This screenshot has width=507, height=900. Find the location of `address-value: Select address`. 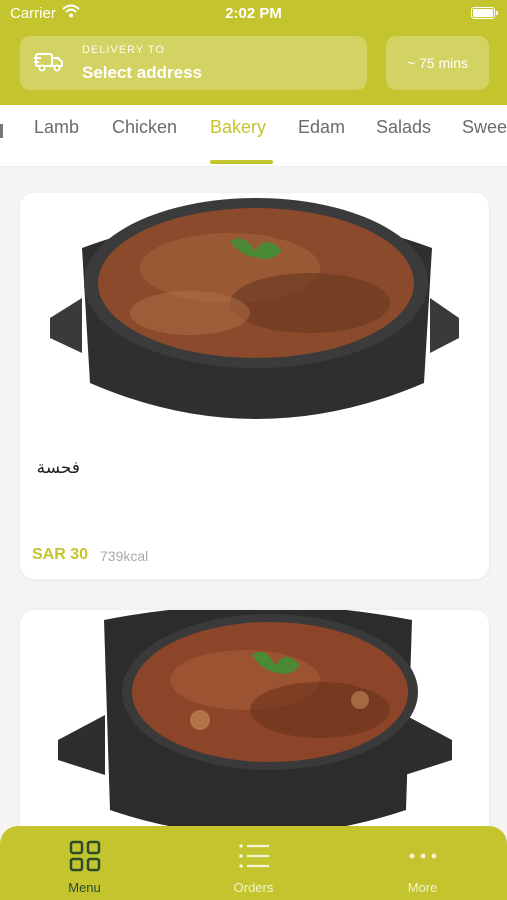

address-value: Select address is located at coordinates (142, 72).